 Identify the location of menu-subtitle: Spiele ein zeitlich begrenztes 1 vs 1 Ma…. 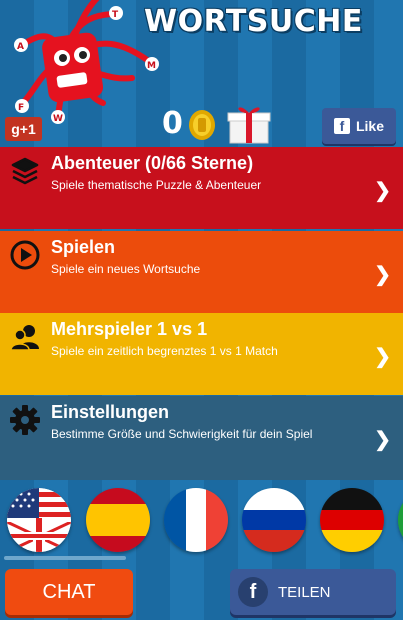
(164, 351).